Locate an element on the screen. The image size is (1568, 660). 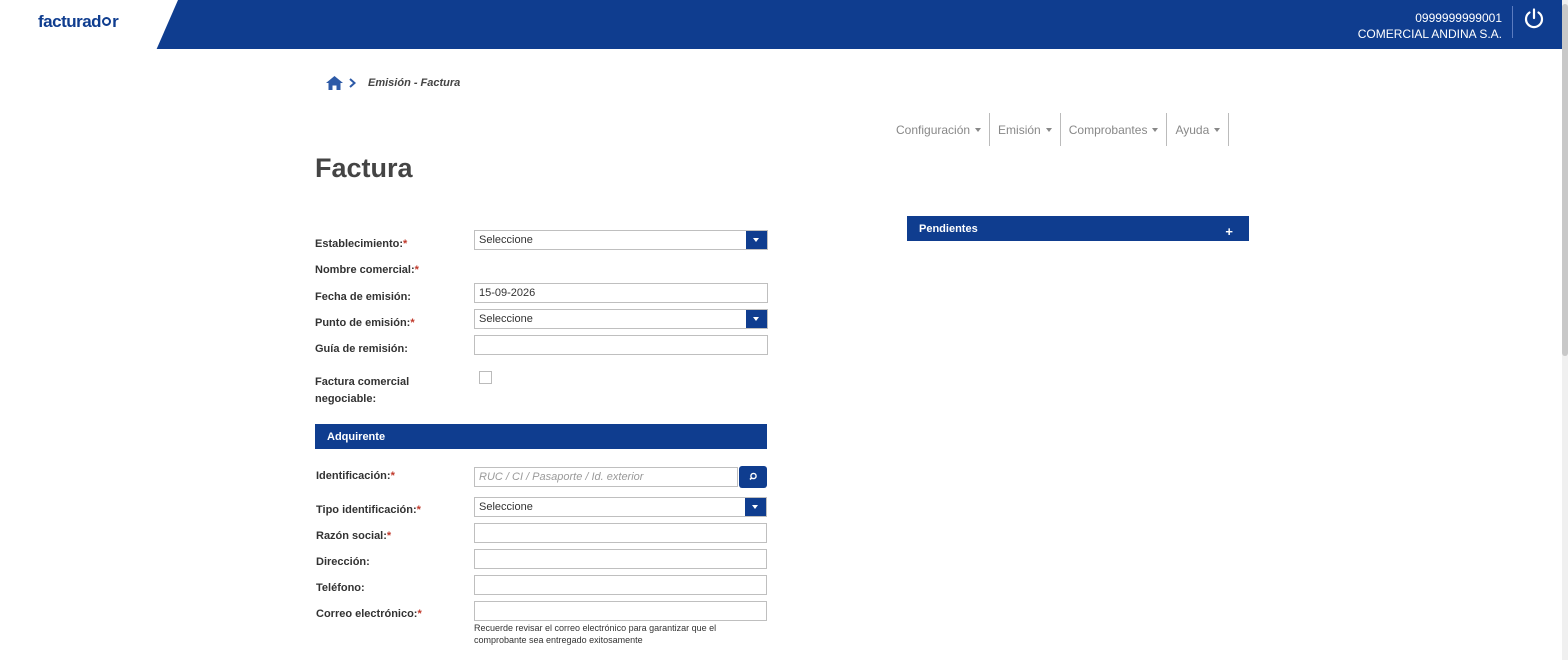
guia-remision-field is located at coordinates (621, 345).